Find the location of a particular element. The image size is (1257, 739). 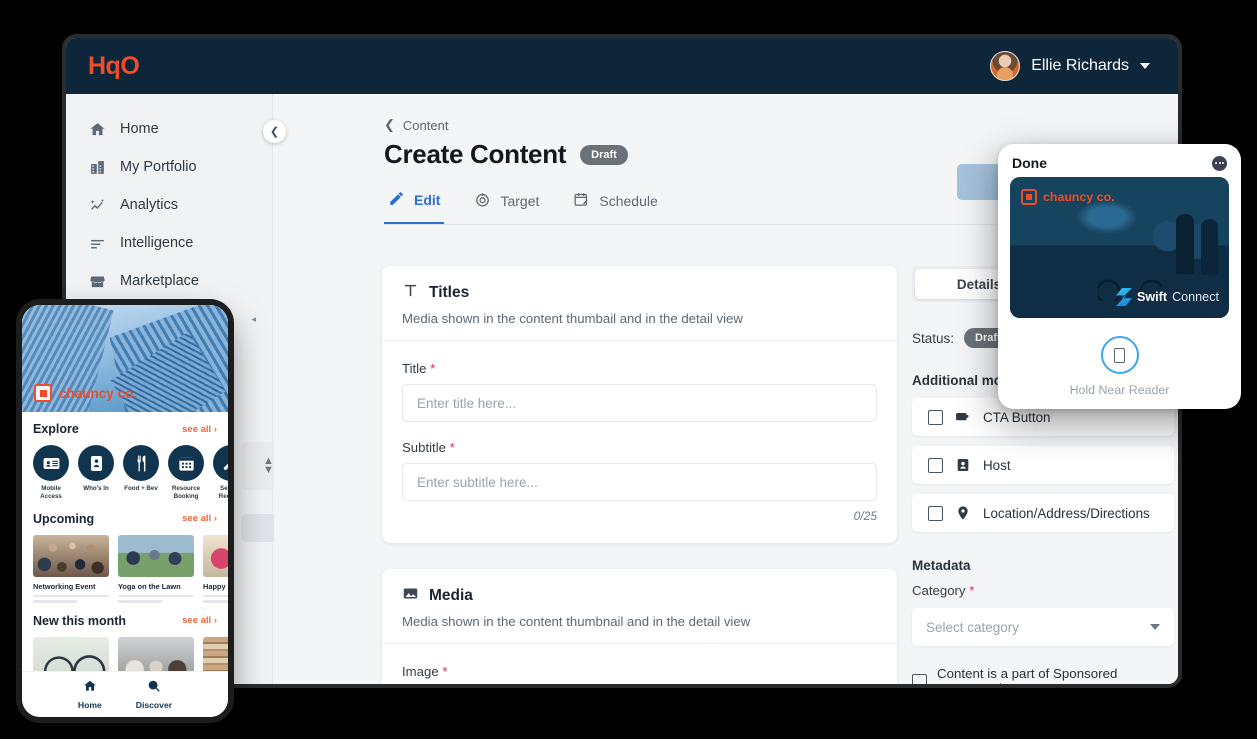

upcoming-card: Happy Ho is located at coordinates (215, 568).